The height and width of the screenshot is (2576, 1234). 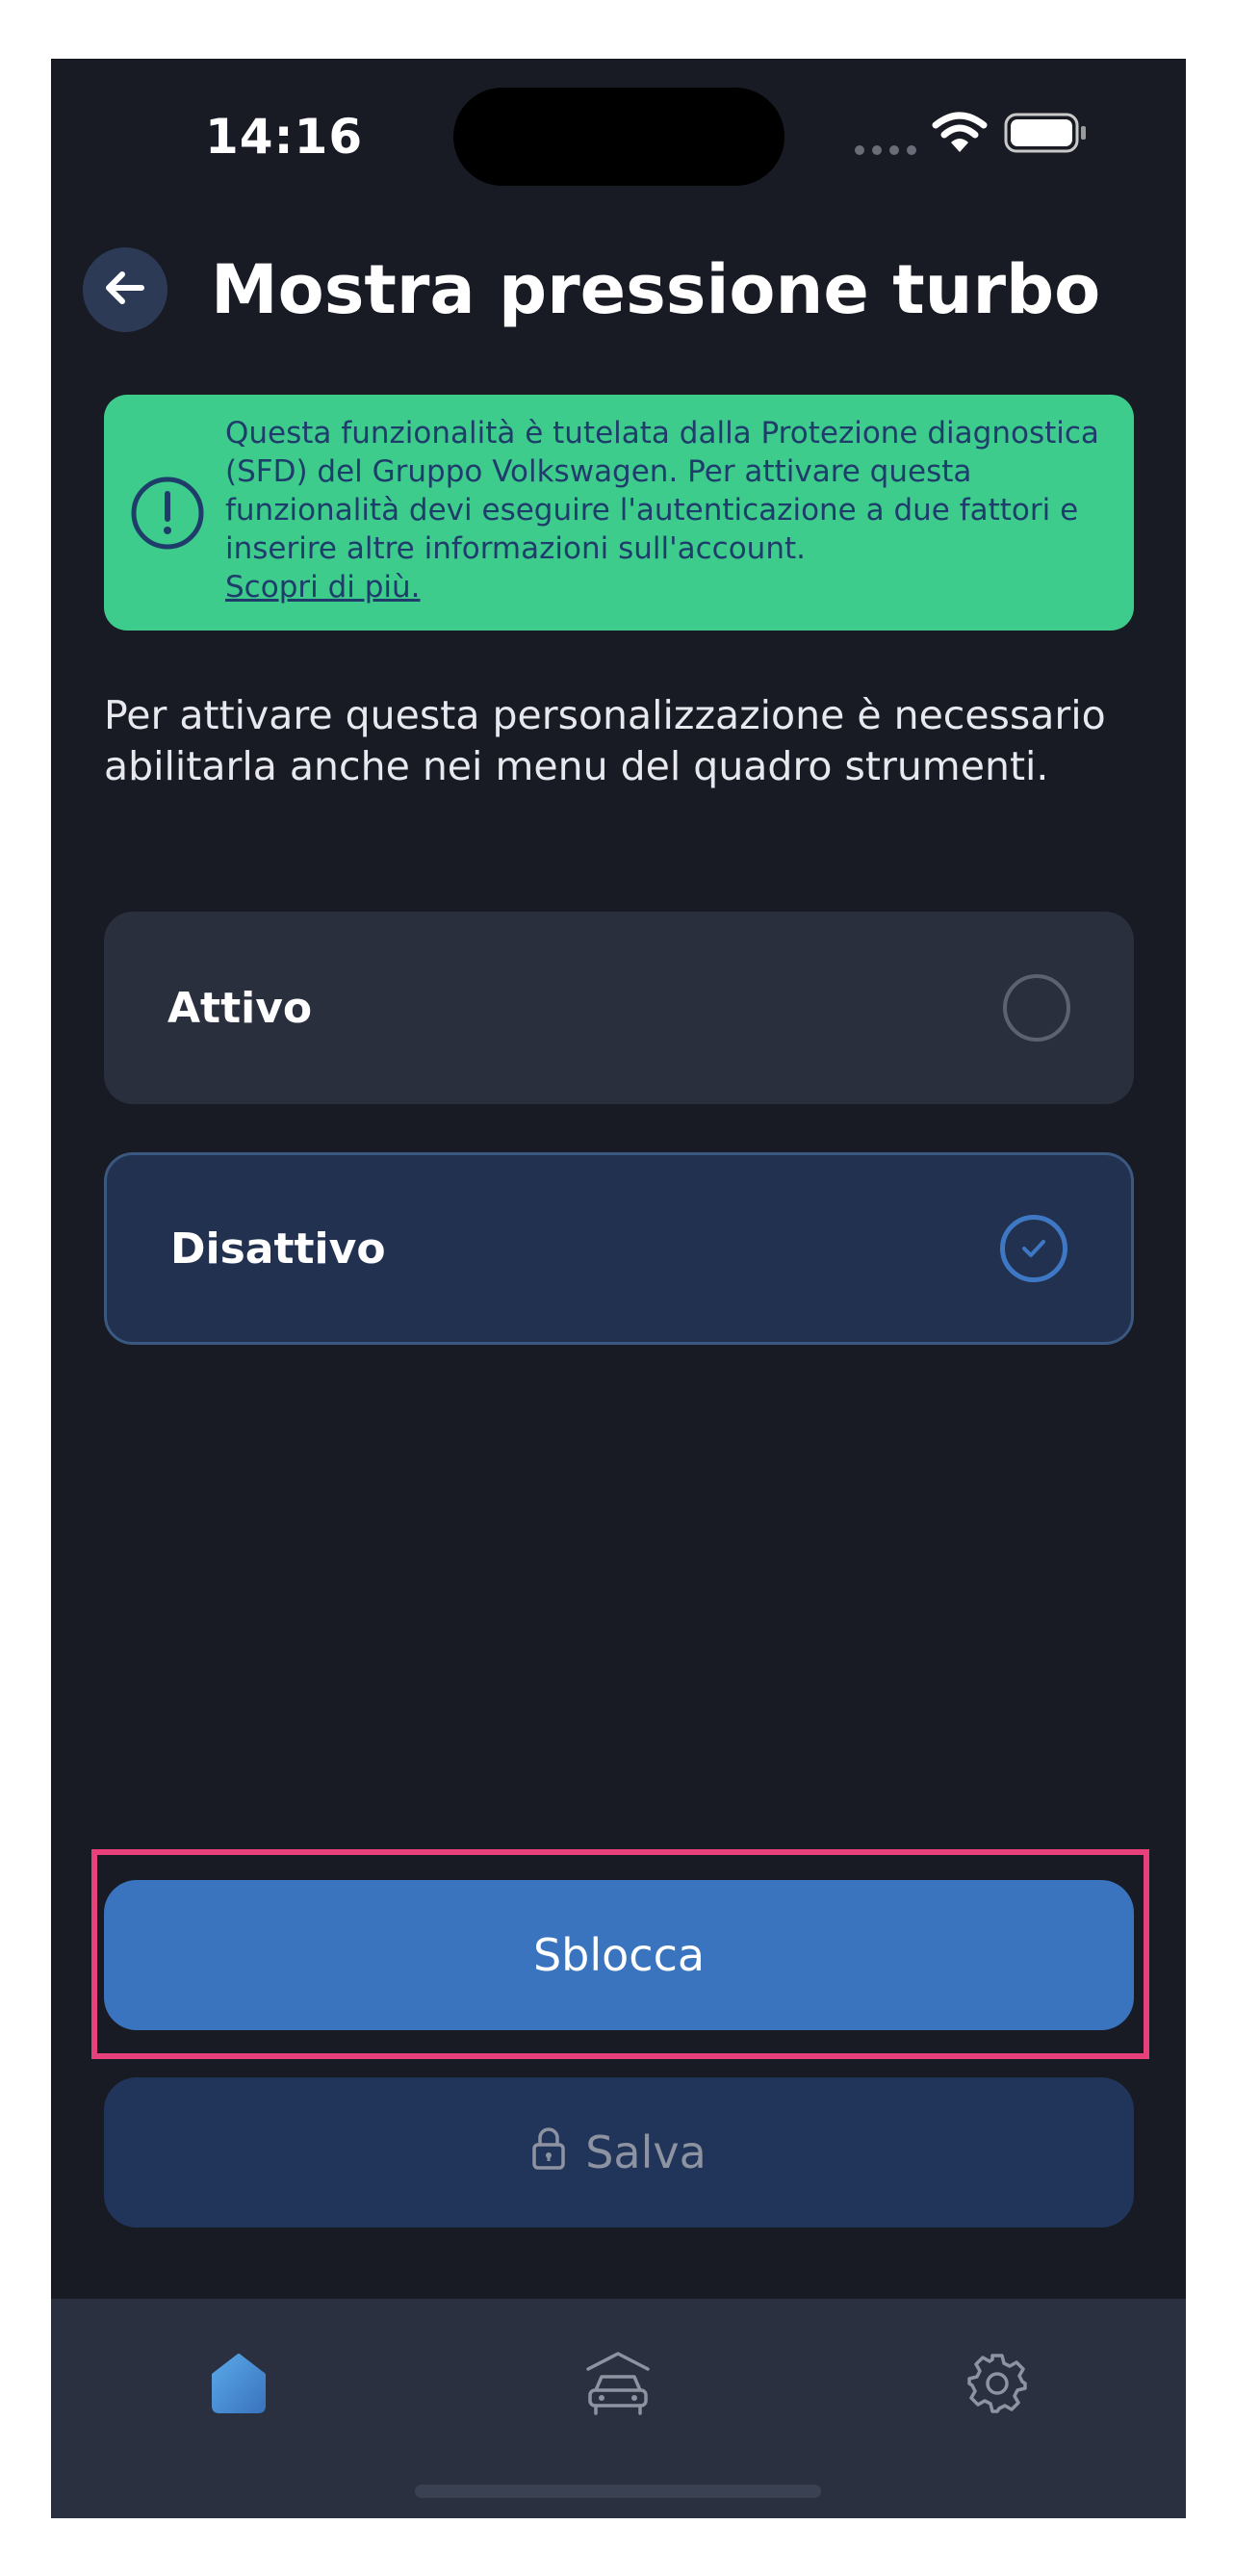 I want to click on wifi-icon, so click(x=960, y=135).